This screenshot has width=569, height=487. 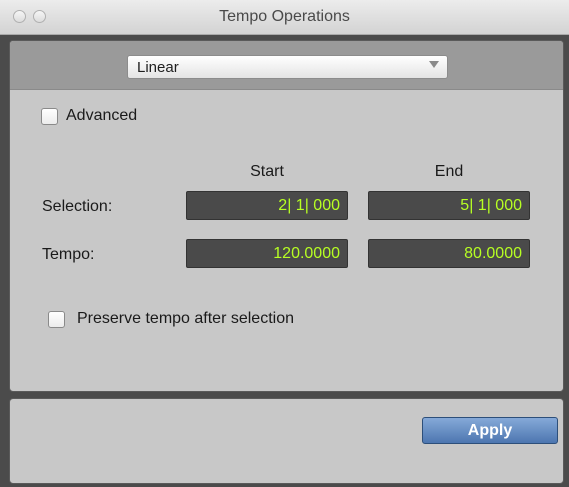 What do you see at coordinates (77, 206) in the screenshot?
I see `selection-label: Selection:` at bounding box center [77, 206].